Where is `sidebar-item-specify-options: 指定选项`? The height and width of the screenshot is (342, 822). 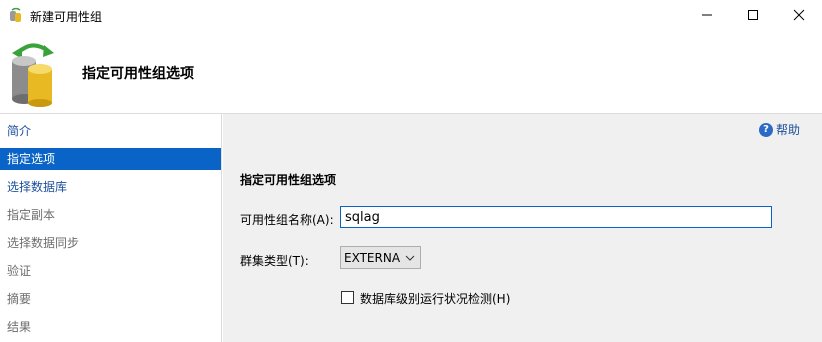
sidebar-item-specify-options: 指定选项 is located at coordinates (110, 159).